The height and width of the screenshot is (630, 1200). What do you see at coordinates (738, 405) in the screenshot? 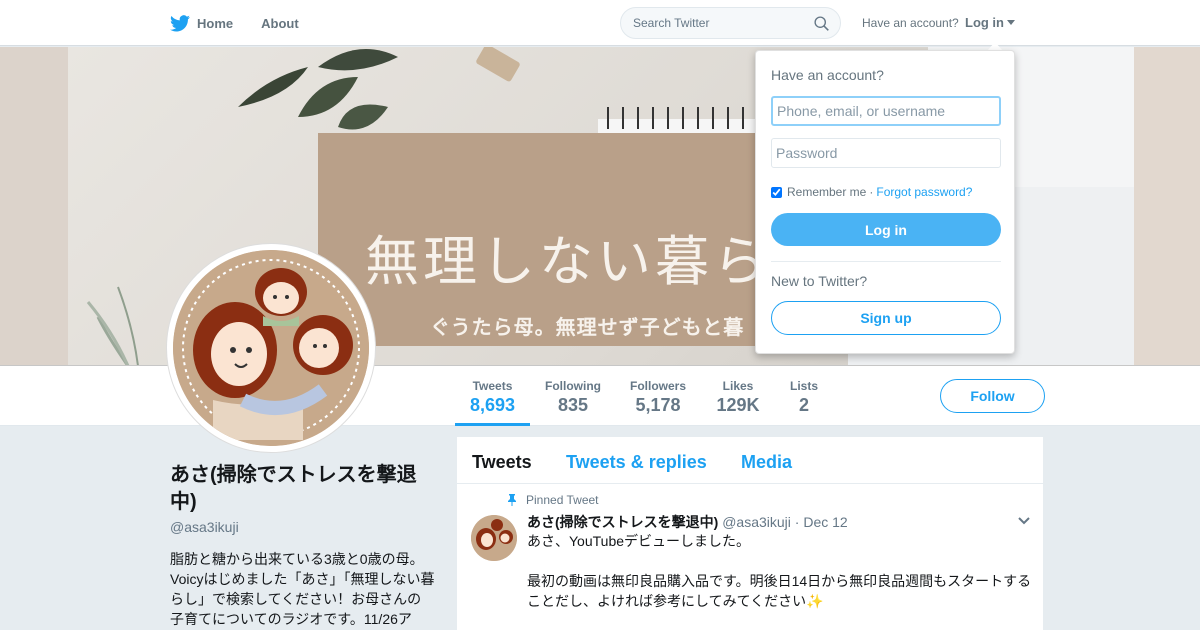
I see `stat-value: 129K` at bounding box center [738, 405].